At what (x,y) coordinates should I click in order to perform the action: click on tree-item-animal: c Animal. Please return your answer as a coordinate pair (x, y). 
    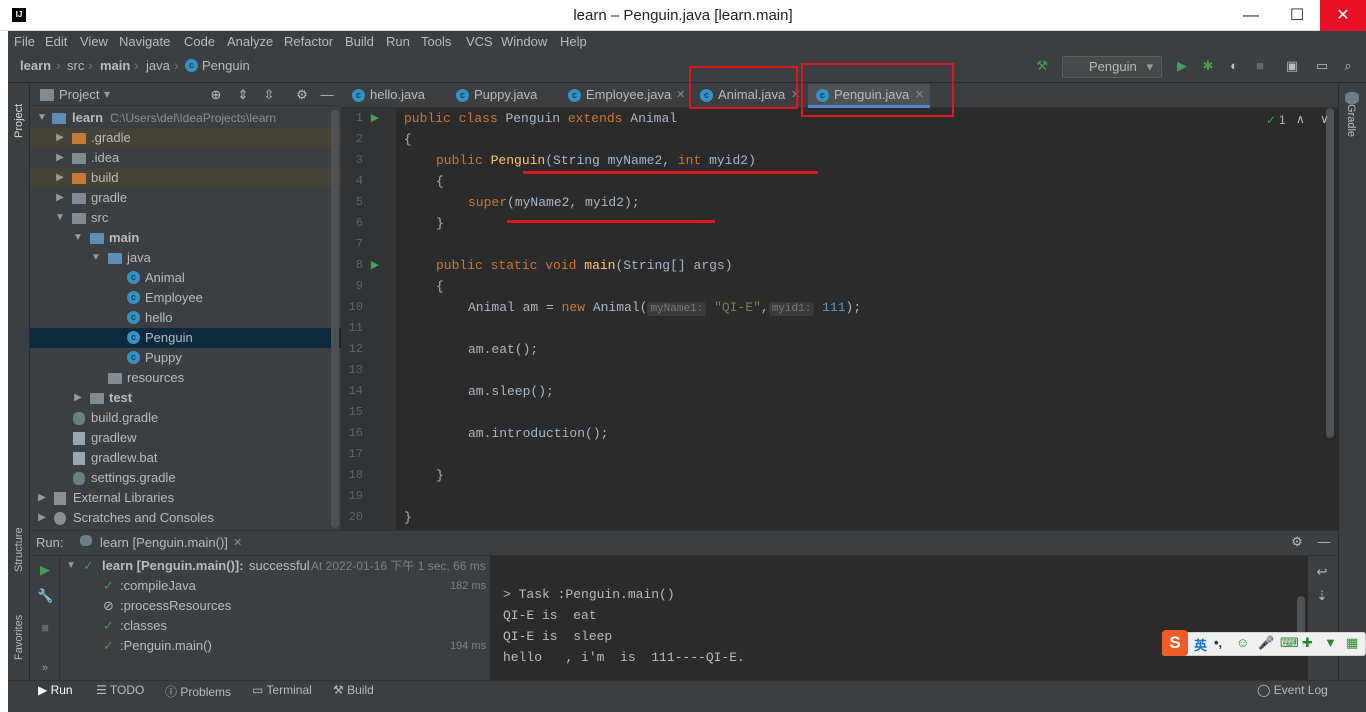
    Looking at the image, I should click on (185, 278).